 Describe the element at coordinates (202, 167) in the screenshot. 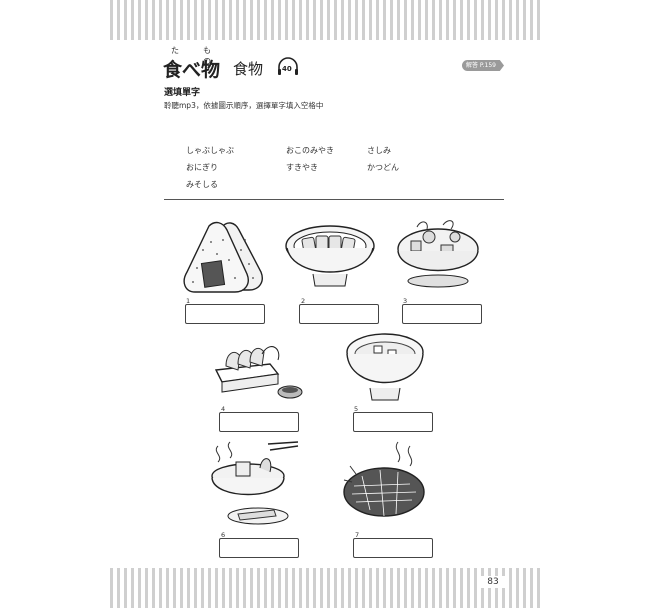

I see `word-bank-item: おにぎり` at that location.